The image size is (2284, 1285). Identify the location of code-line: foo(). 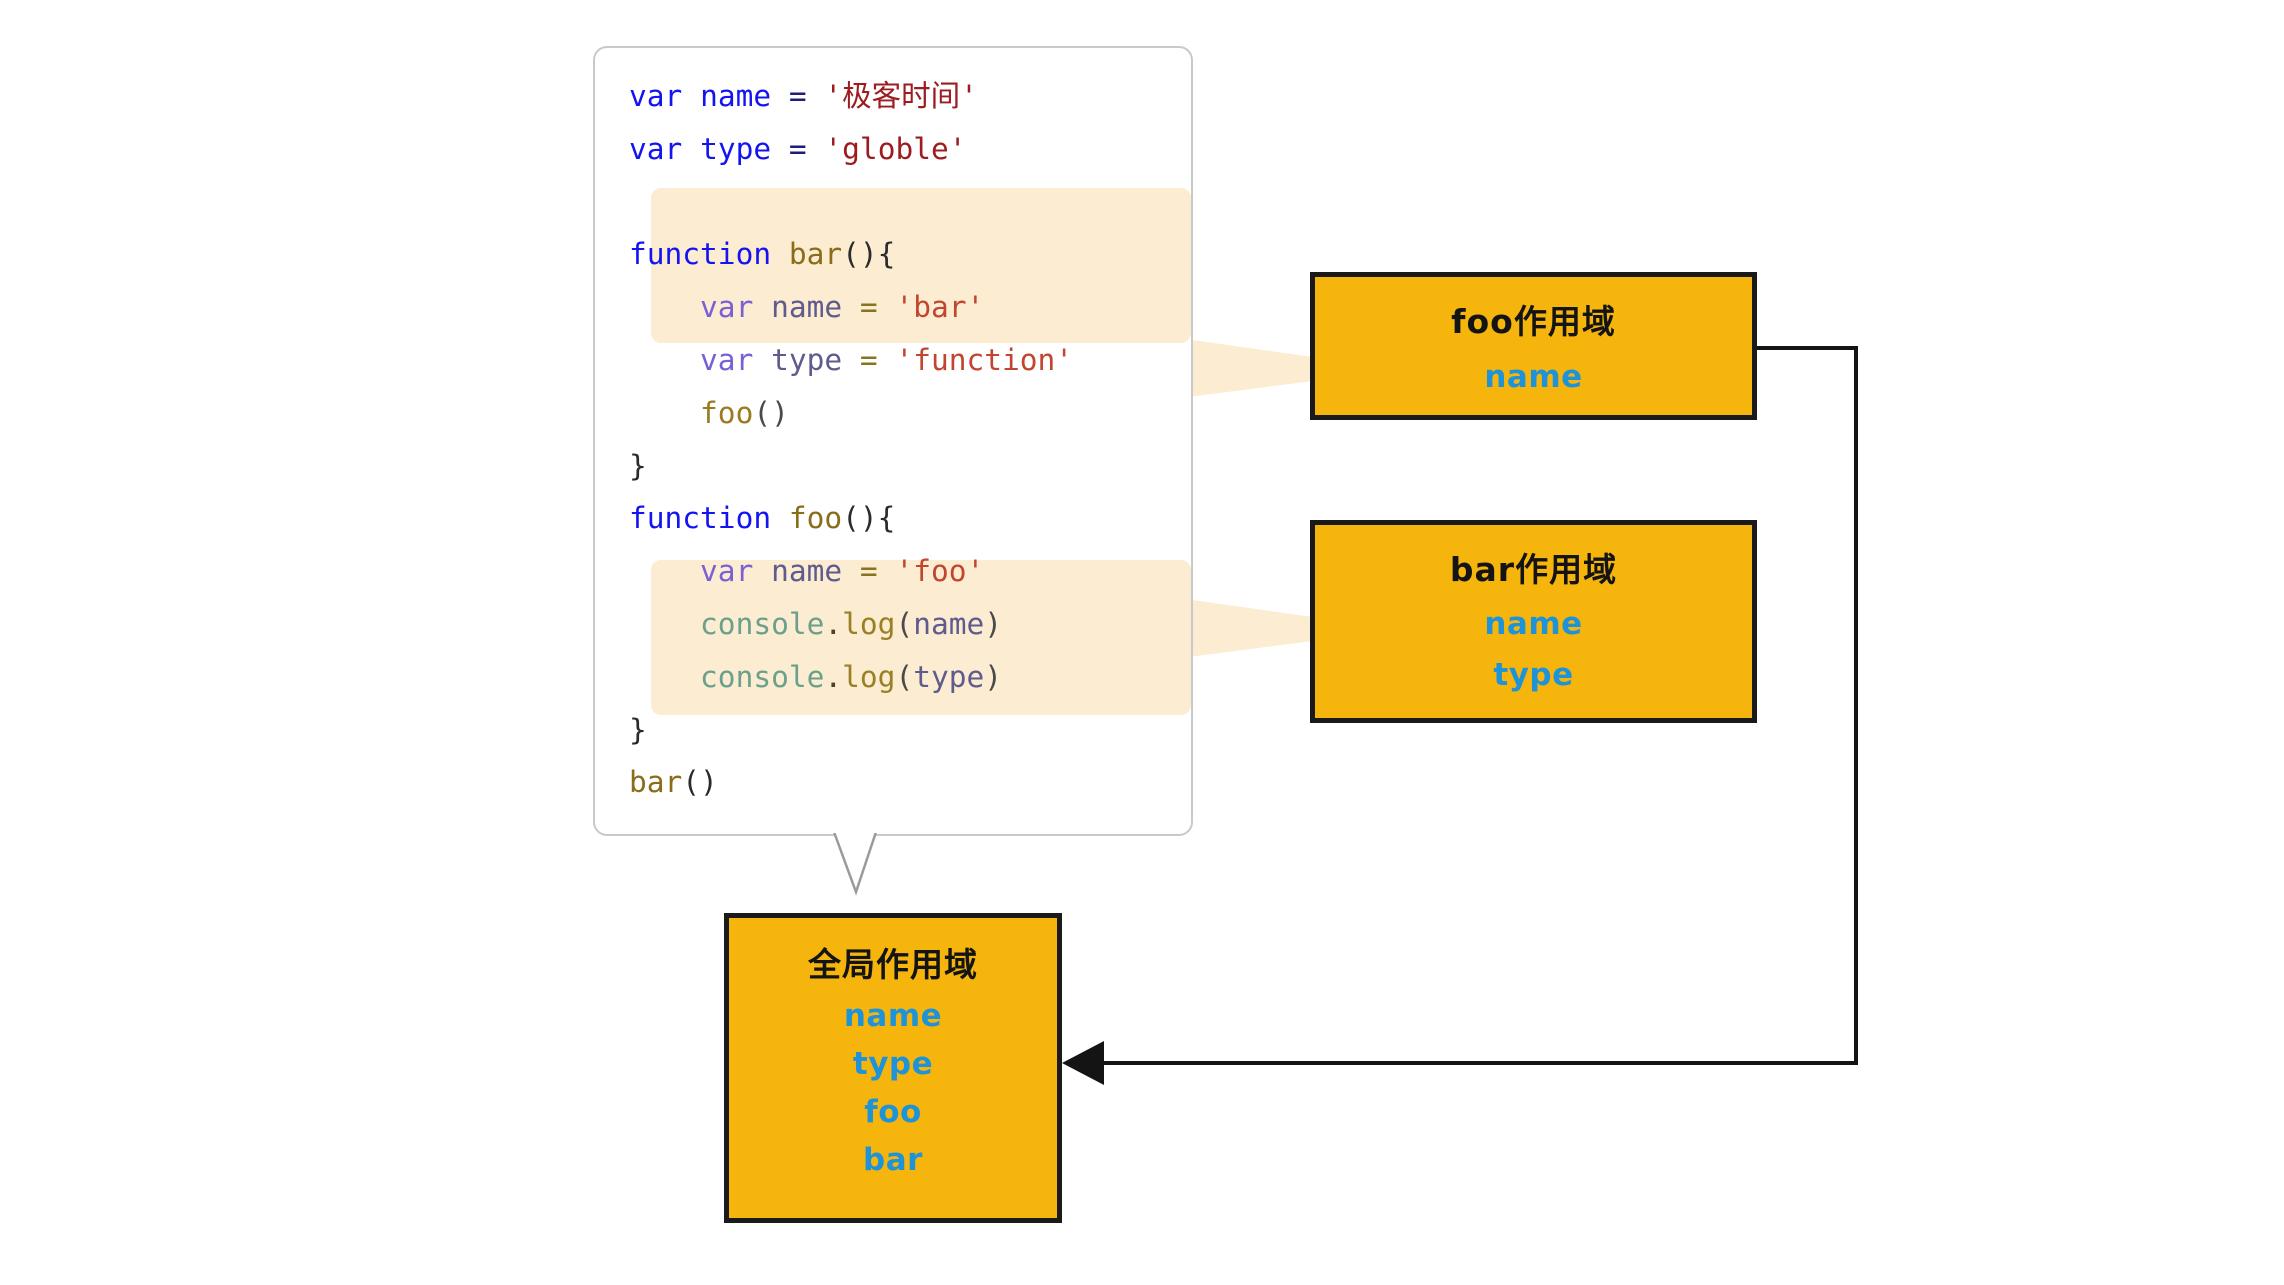
(906, 413).